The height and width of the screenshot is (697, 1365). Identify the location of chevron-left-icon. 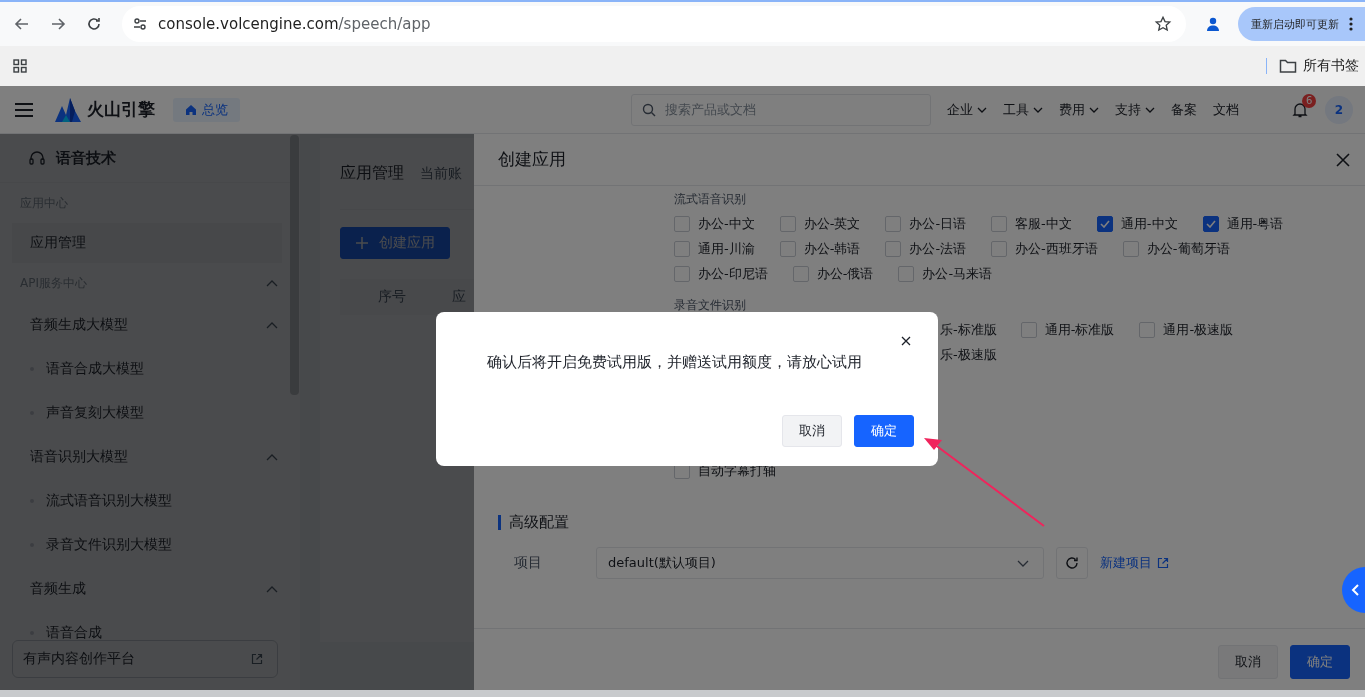
(1355, 590).